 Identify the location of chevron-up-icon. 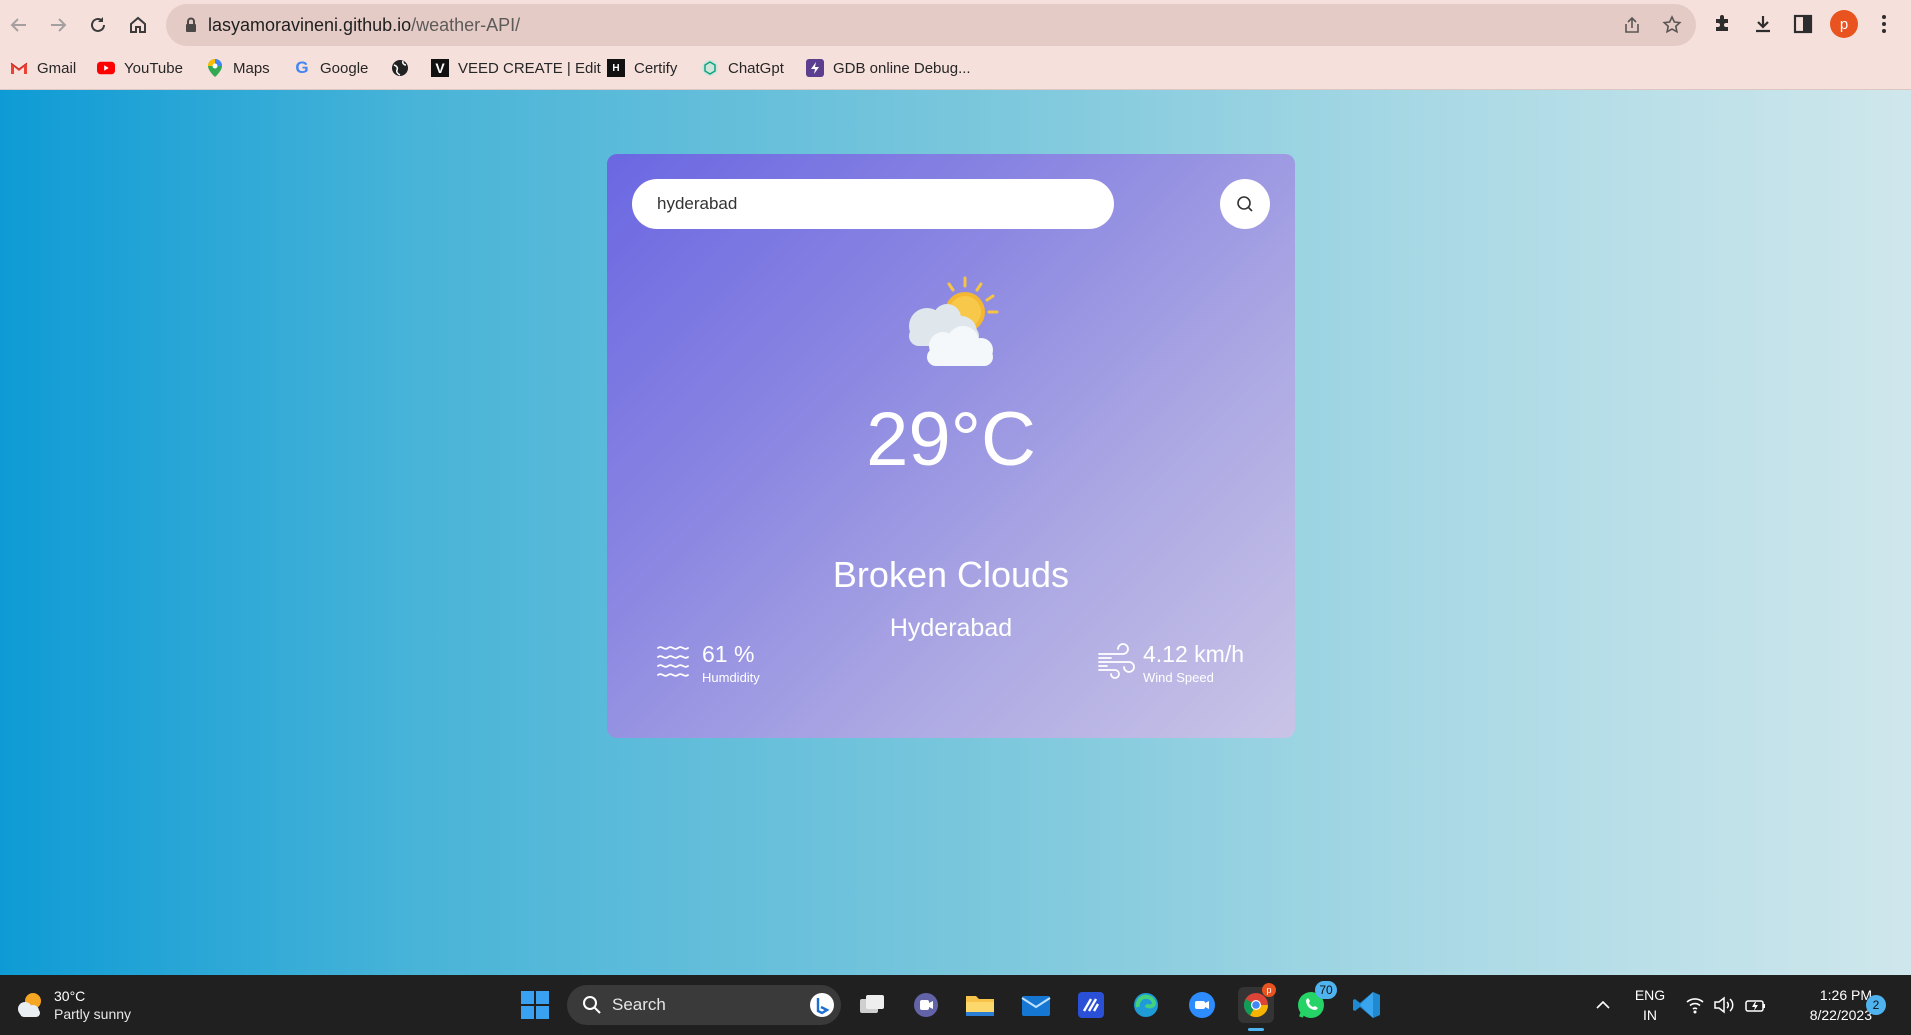
(1603, 1005).